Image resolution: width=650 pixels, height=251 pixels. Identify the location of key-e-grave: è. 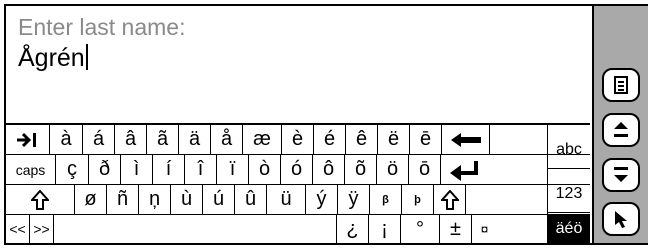
(298, 139).